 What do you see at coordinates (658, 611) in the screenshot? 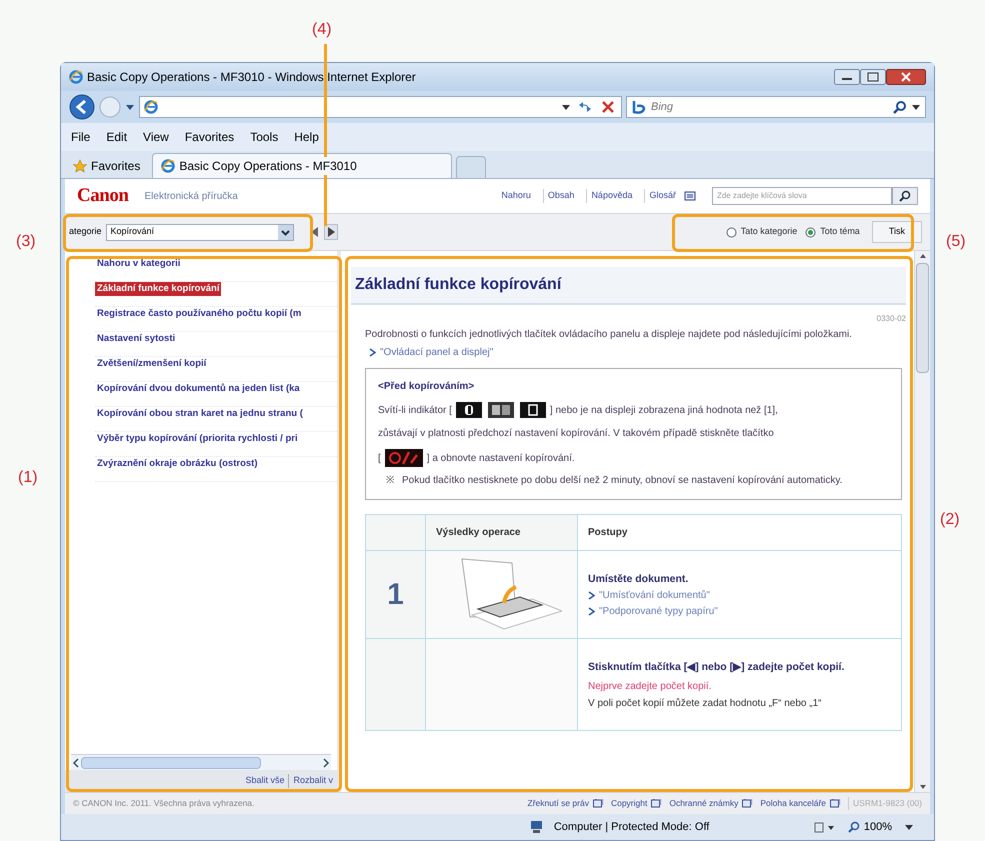
I see `reference-link: "Podporované typy papíru"` at bounding box center [658, 611].